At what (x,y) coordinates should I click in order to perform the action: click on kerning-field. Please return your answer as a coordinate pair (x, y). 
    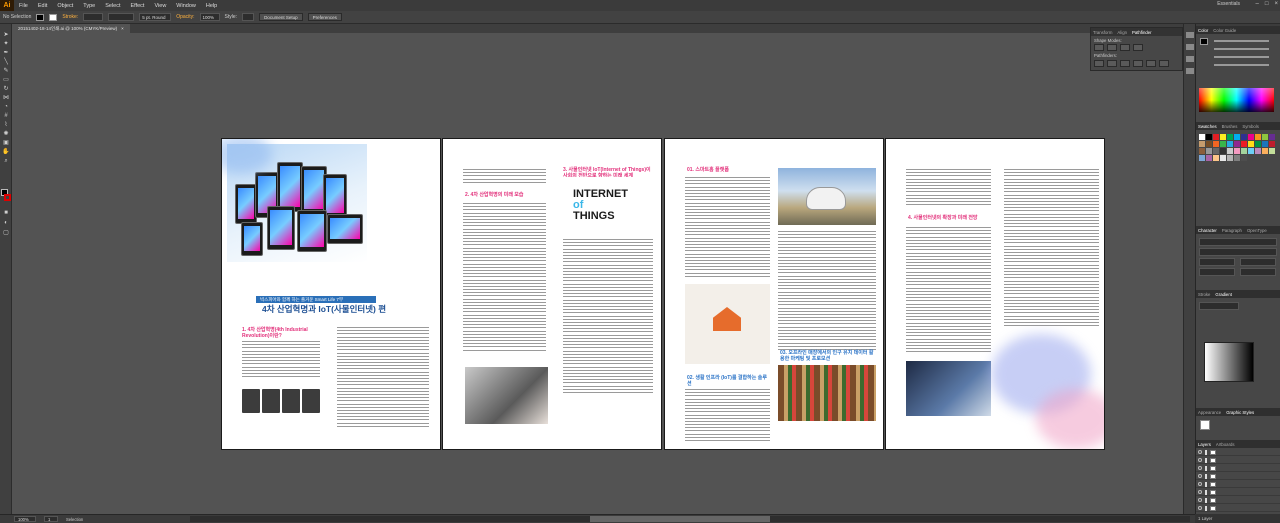
    Looking at the image, I should click on (1217, 272).